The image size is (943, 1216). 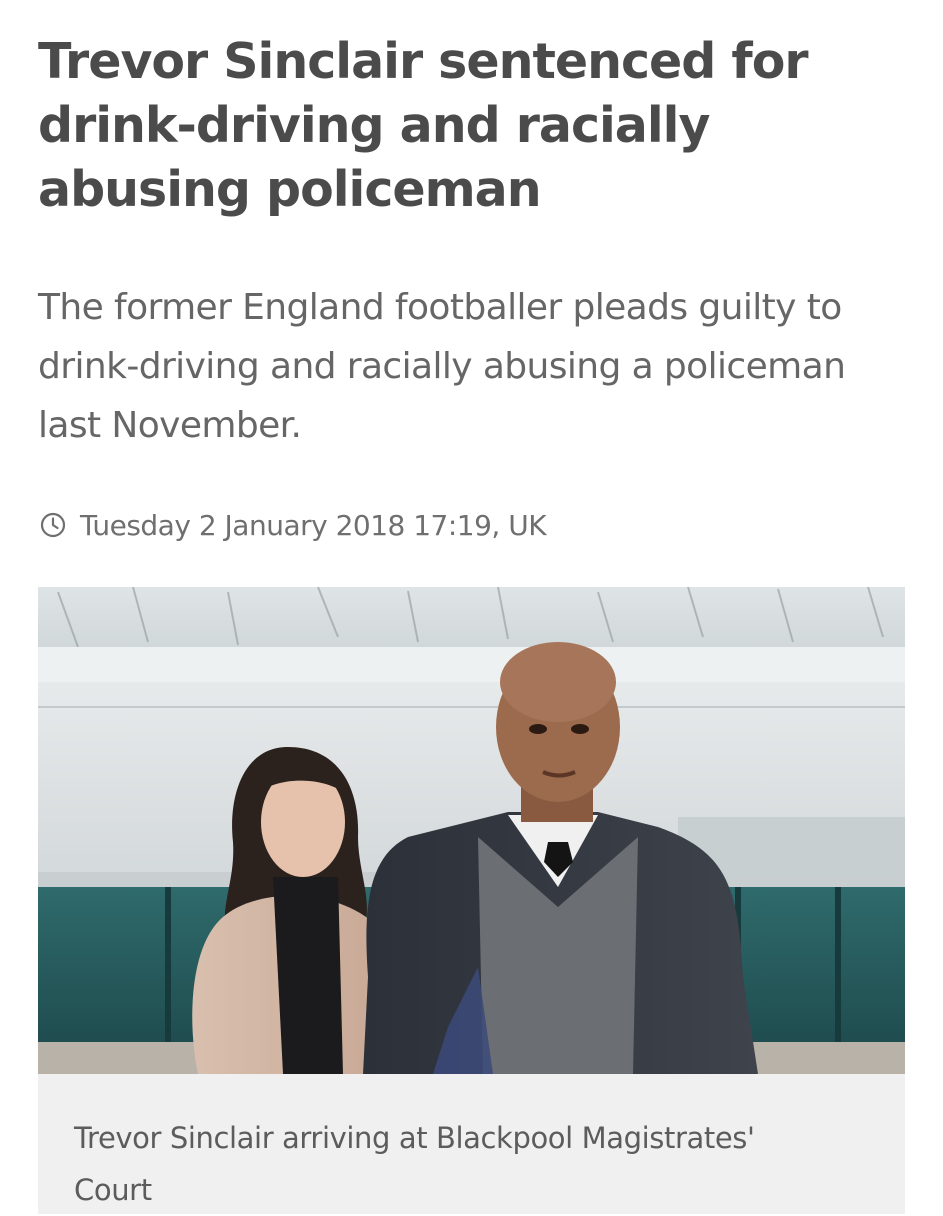 What do you see at coordinates (313, 525) in the screenshot?
I see `article-timestamp: Tuesday 2 January 2018 17:19, UK` at bounding box center [313, 525].